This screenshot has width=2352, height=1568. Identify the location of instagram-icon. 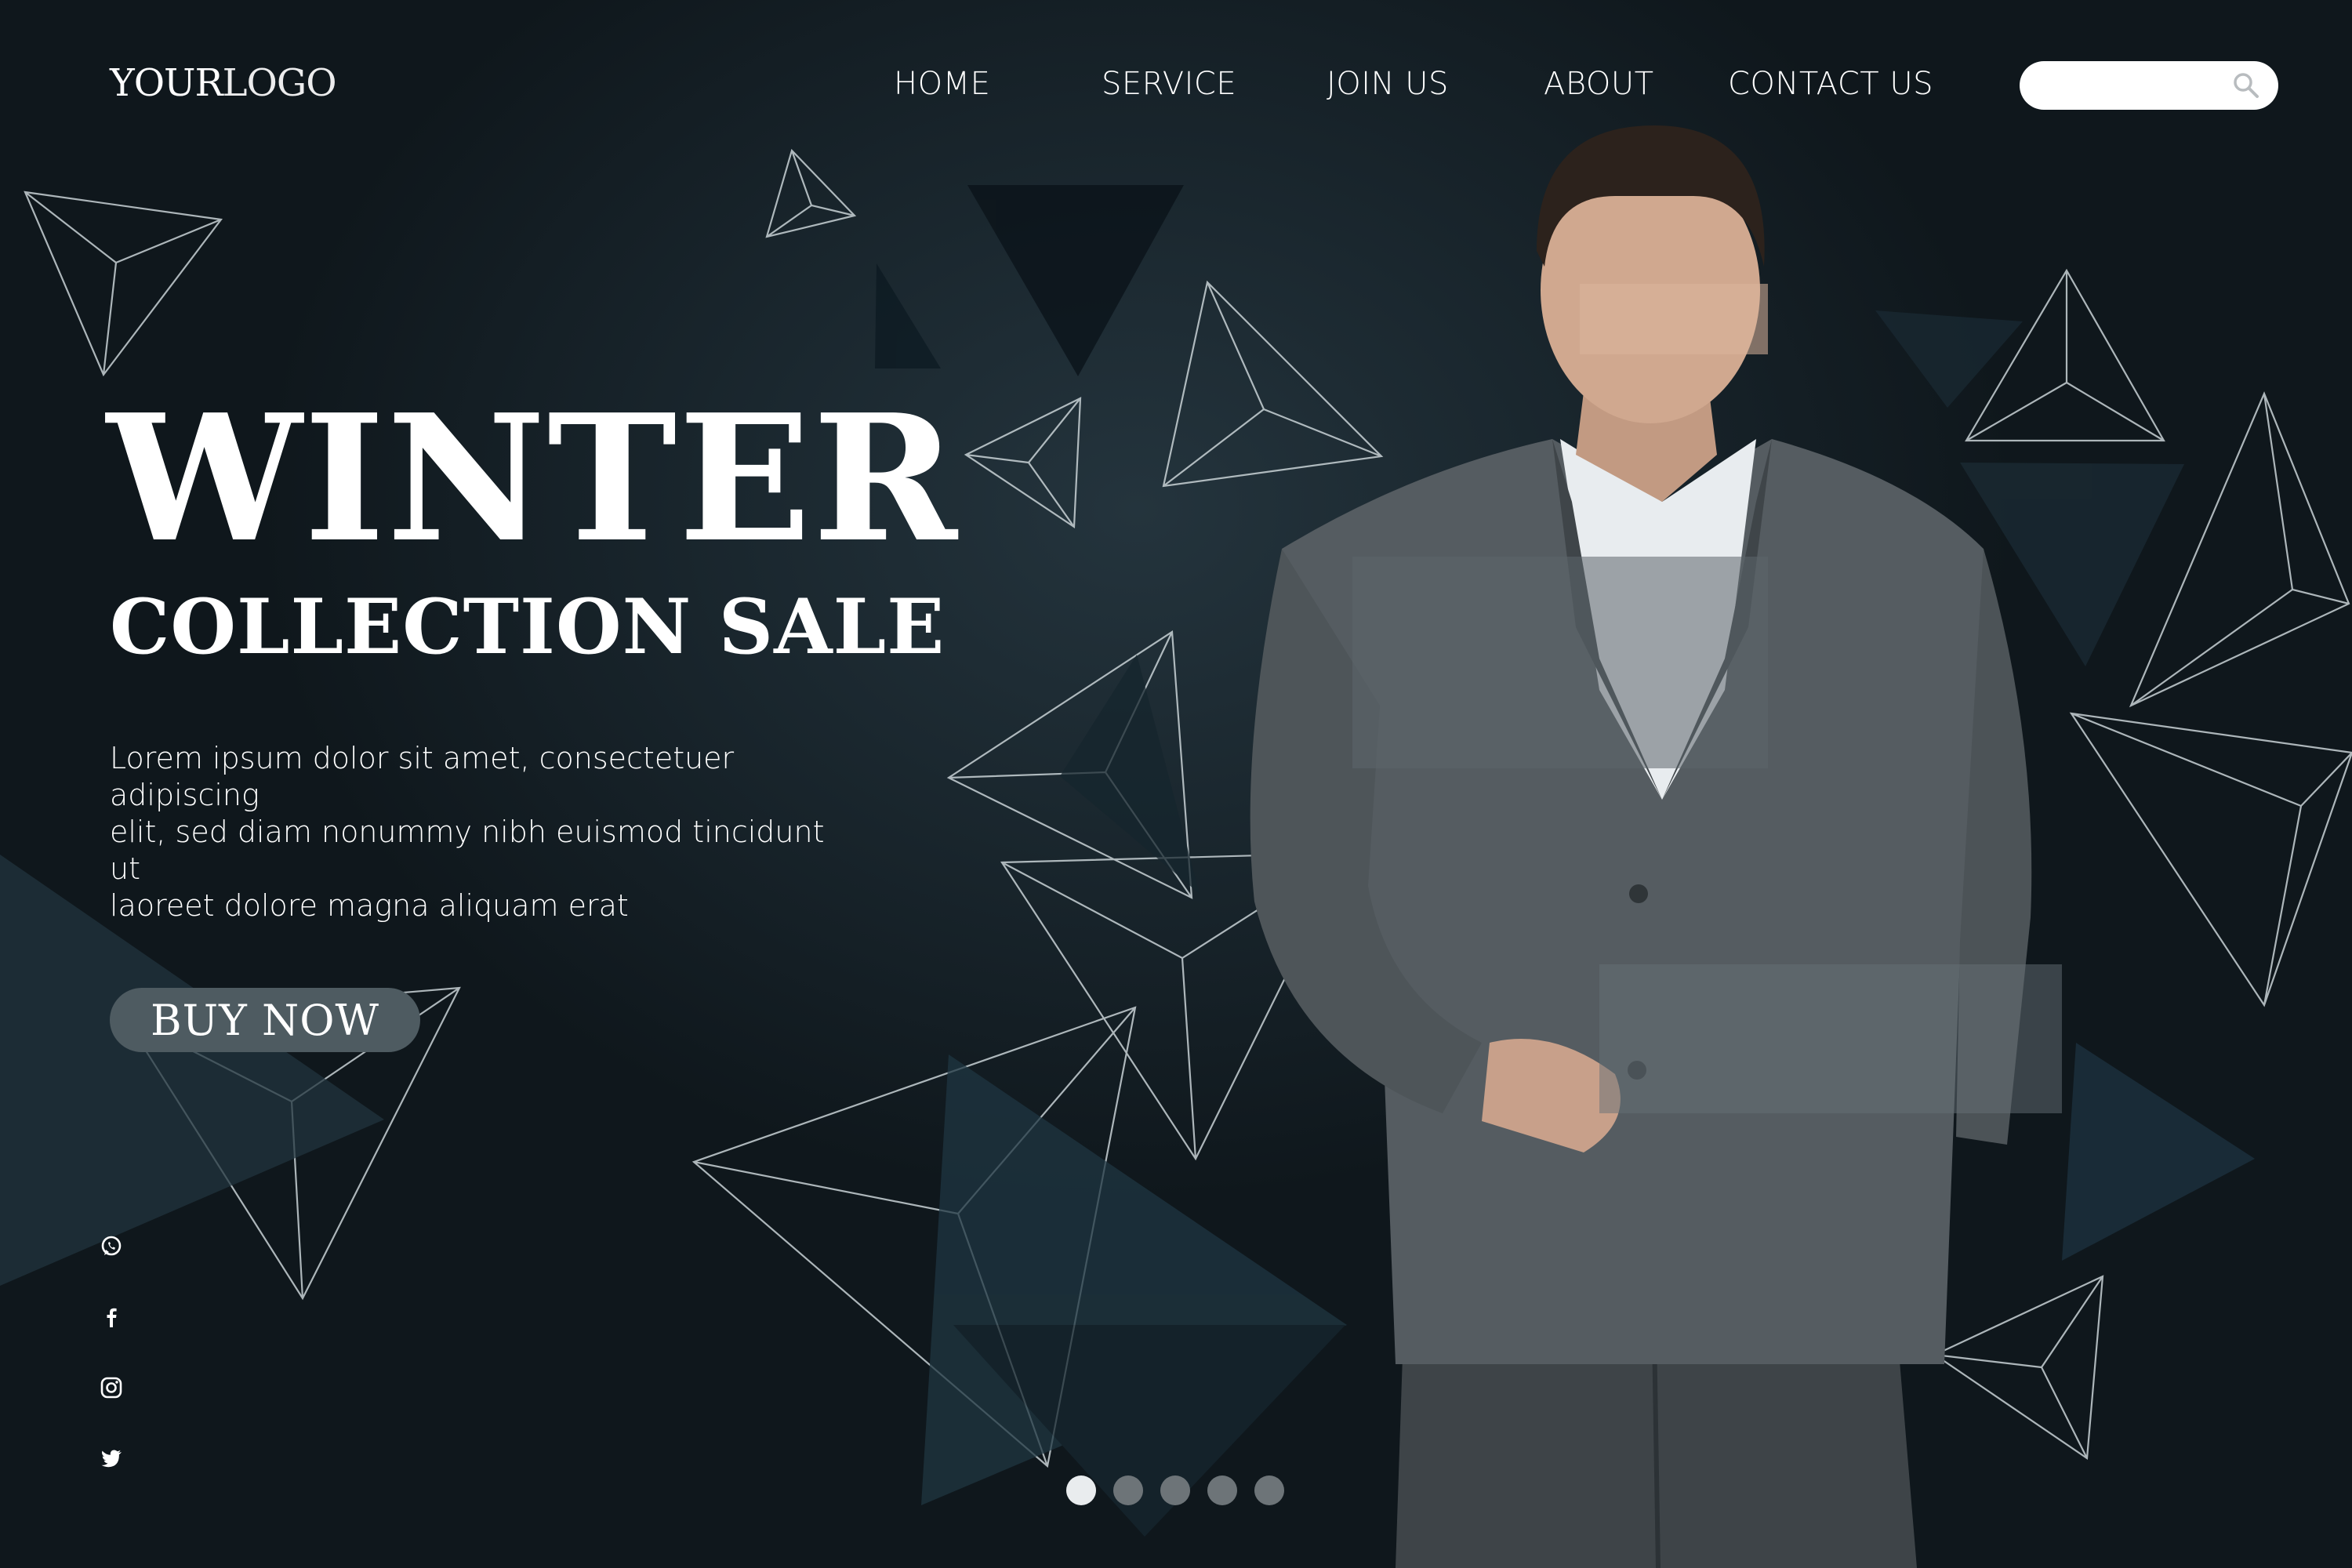
(111, 1388).